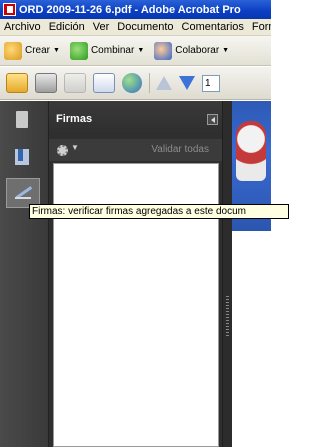 The height and width of the screenshot is (447, 320). What do you see at coordinates (62, 150) in the screenshot?
I see `options-gear-icon` at bounding box center [62, 150].